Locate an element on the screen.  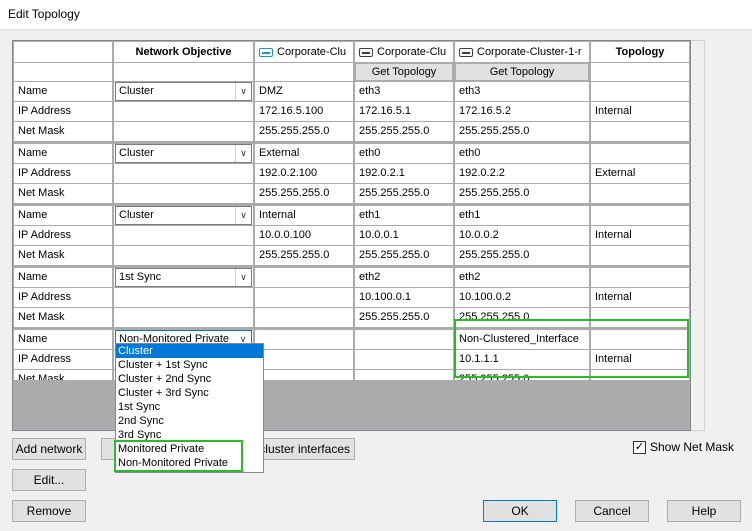
dropdown-option: Cluster + 3rd Sync is located at coordinates (189, 393).